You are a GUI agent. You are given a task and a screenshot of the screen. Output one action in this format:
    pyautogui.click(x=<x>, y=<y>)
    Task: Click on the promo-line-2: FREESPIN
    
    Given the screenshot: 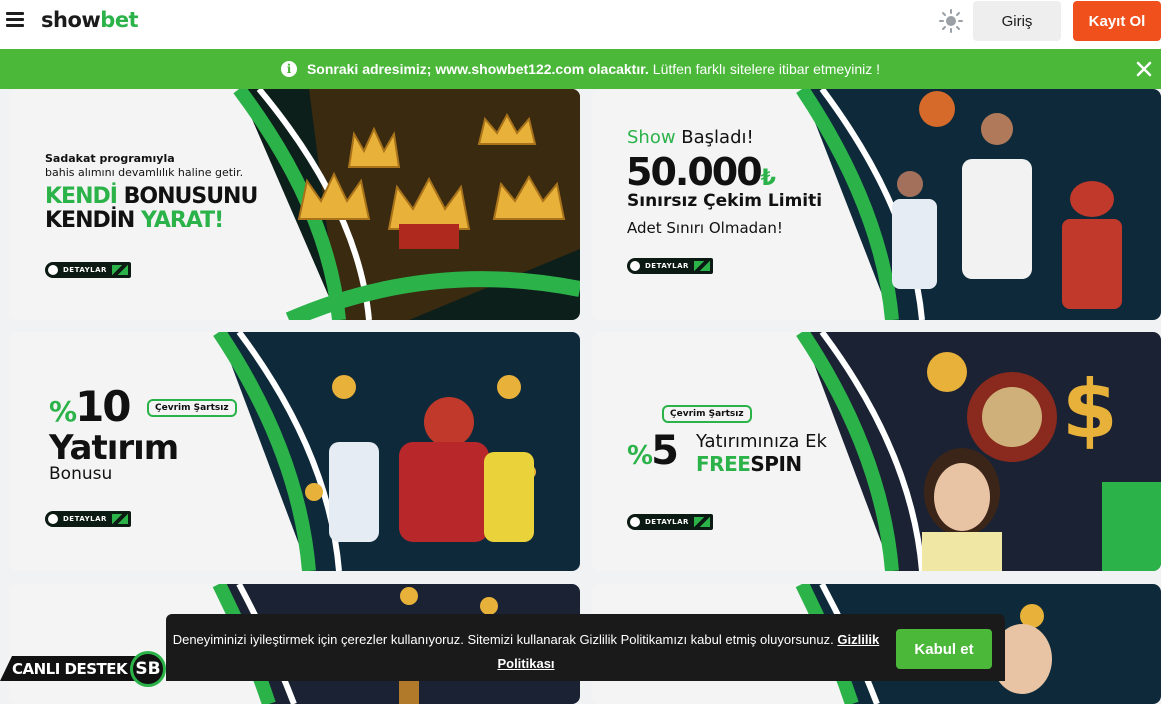 What is the action you would take?
    pyautogui.click(x=749, y=464)
    